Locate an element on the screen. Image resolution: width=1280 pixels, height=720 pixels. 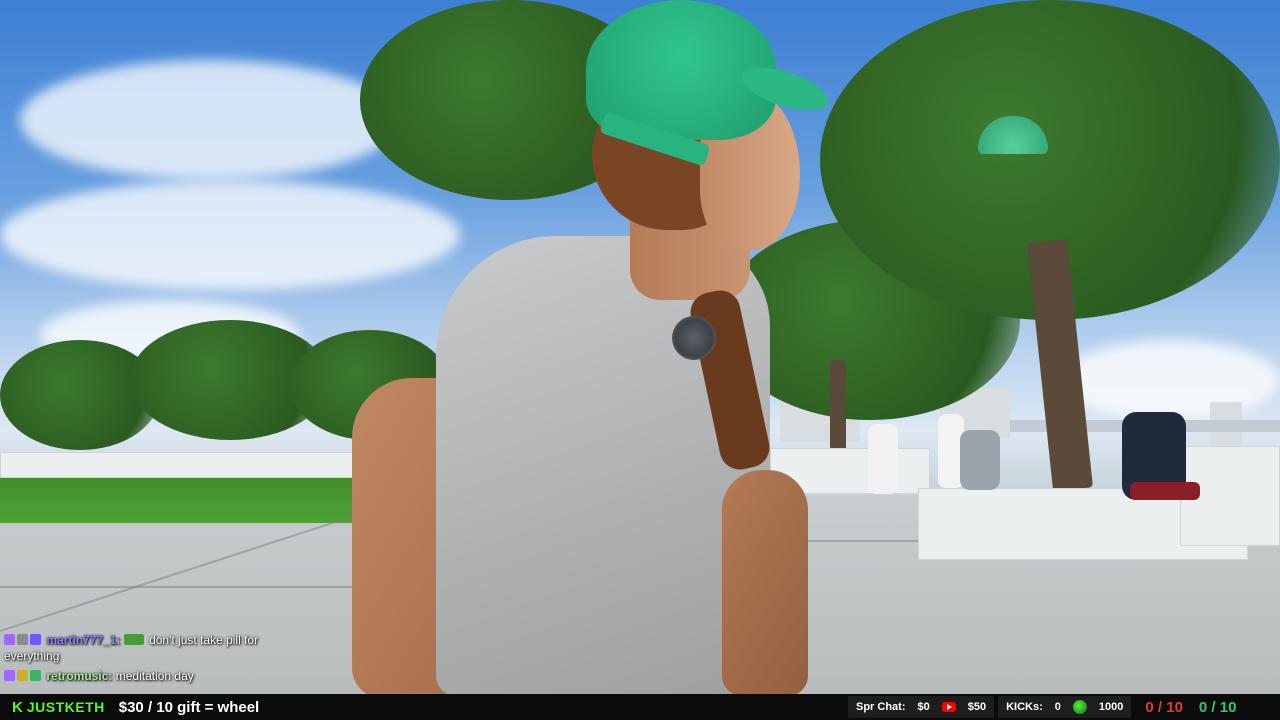
kicks-stat: KICKs: 0 1000 is located at coordinates (1065, 707).